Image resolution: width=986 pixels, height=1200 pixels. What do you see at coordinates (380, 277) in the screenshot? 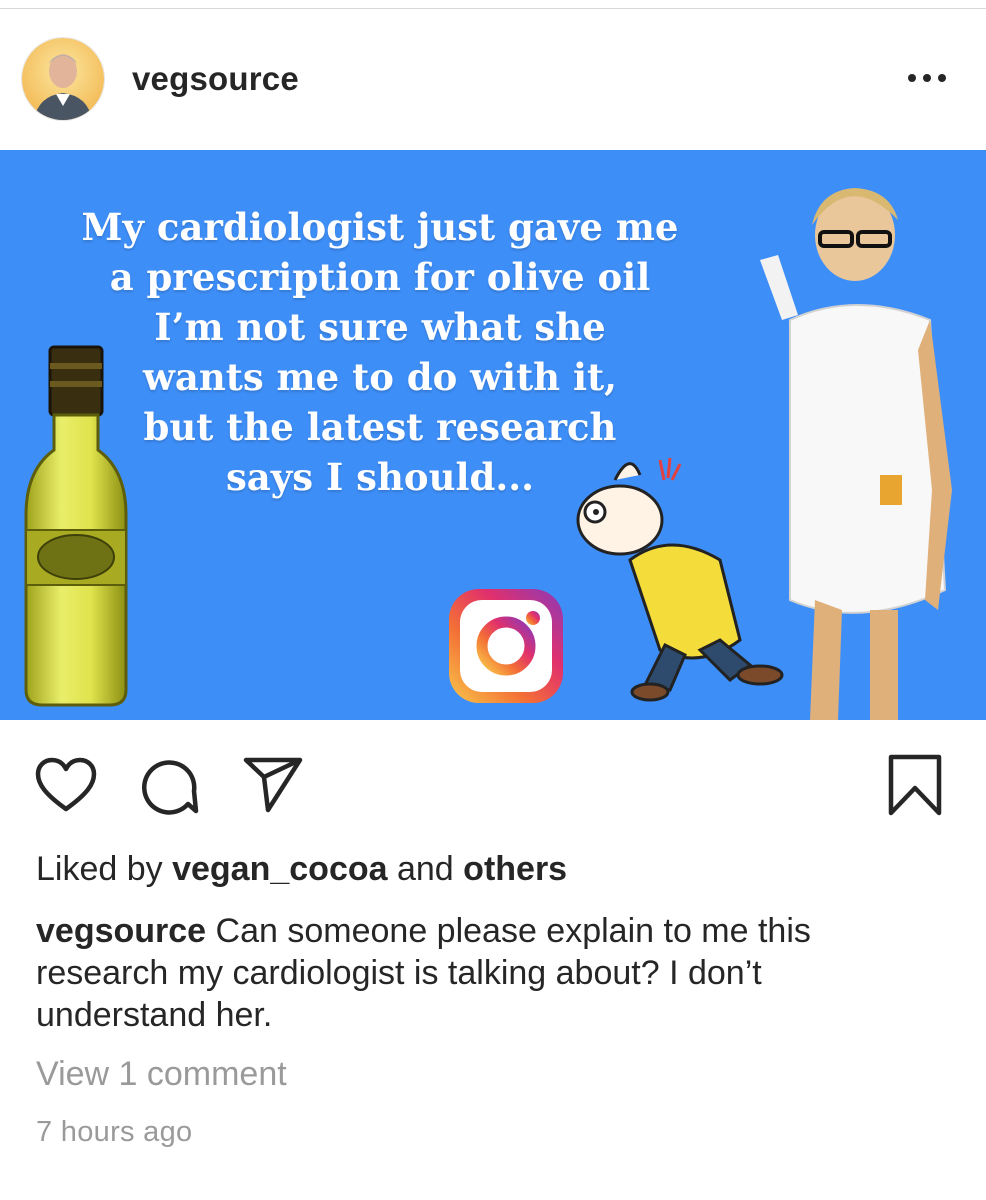
I see `meme-line: a prescription for olive oil` at bounding box center [380, 277].